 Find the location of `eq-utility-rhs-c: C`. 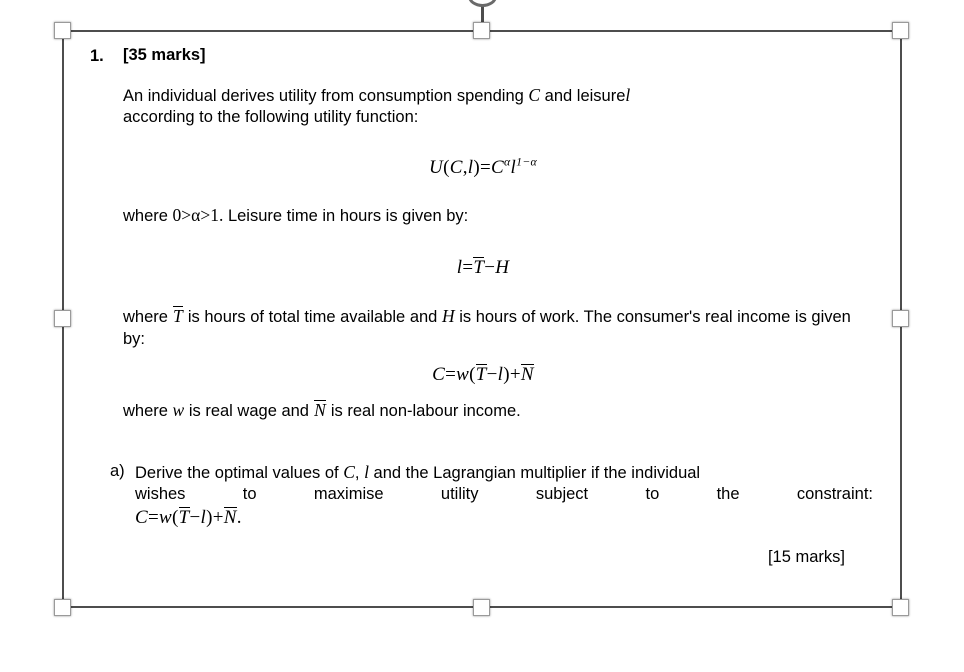

eq-utility-rhs-c: C is located at coordinates (497, 167).